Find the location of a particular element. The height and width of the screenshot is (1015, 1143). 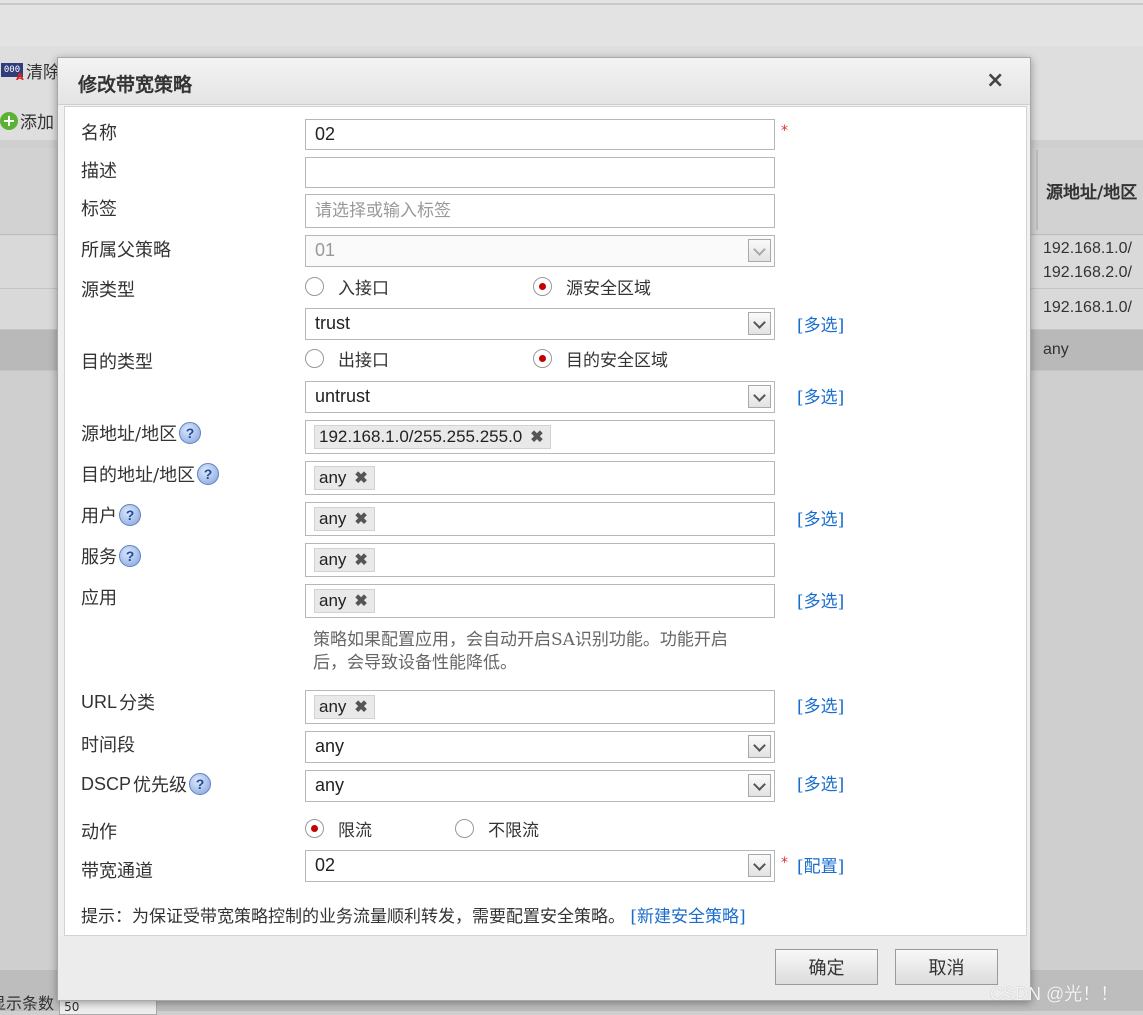

name-label: 名称 is located at coordinates (99, 133).